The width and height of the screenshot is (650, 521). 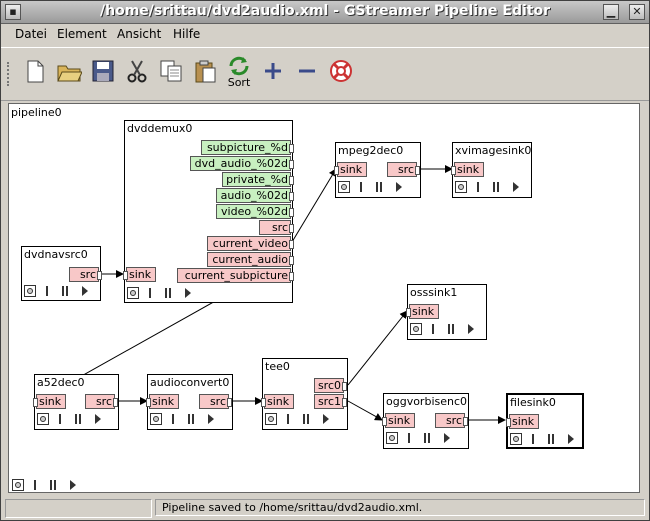 What do you see at coordinates (35, 74) in the screenshot?
I see `new-button` at bounding box center [35, 74].